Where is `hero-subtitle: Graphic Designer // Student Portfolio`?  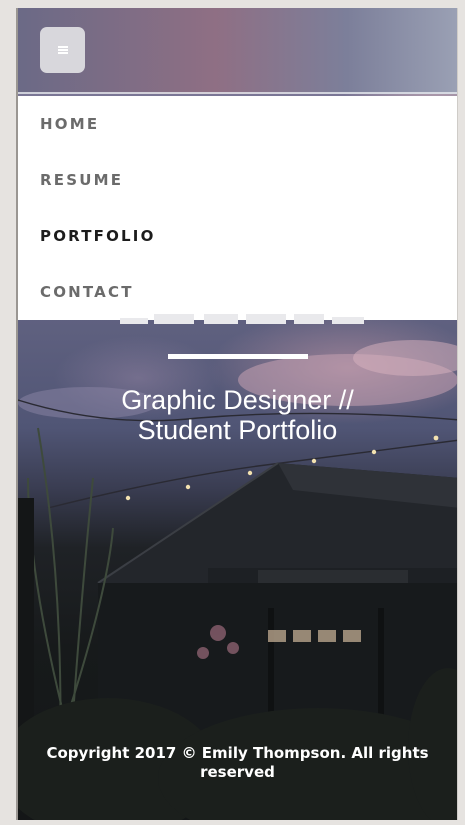 hero-subtitle: Graphic Designer // Student Portfolio is located at coordinates (237, 415).